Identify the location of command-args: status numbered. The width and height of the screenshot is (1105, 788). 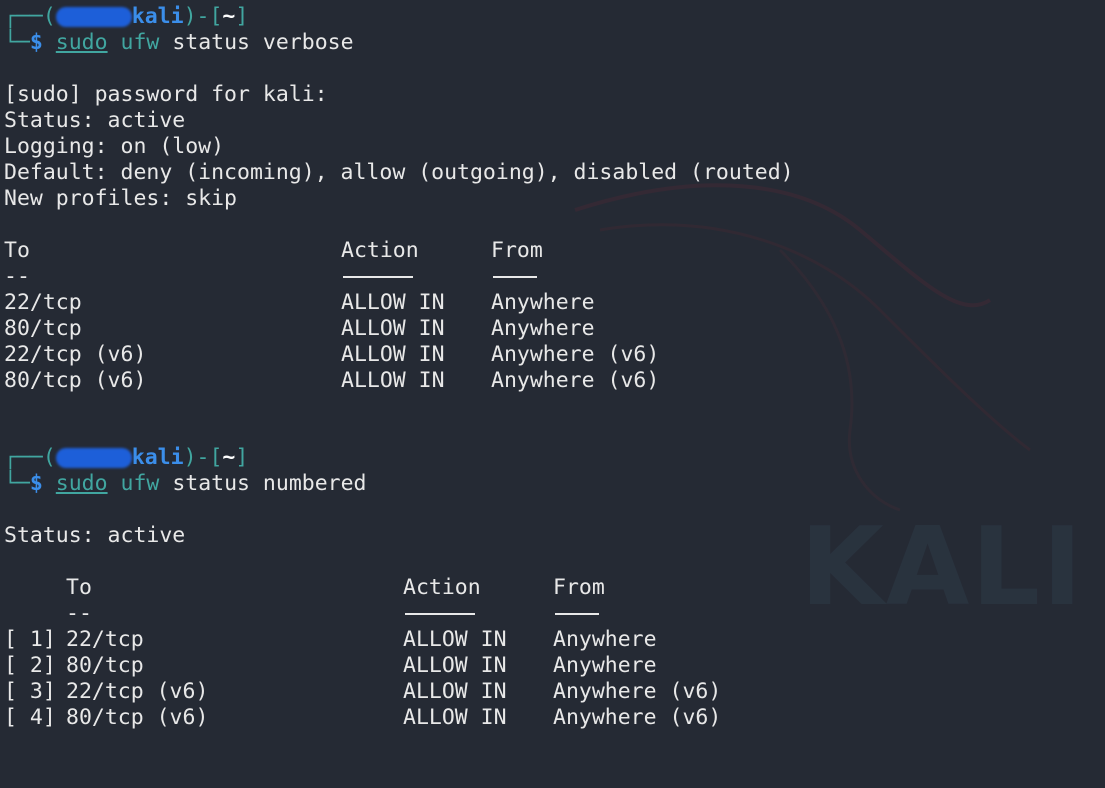
(269, 483).